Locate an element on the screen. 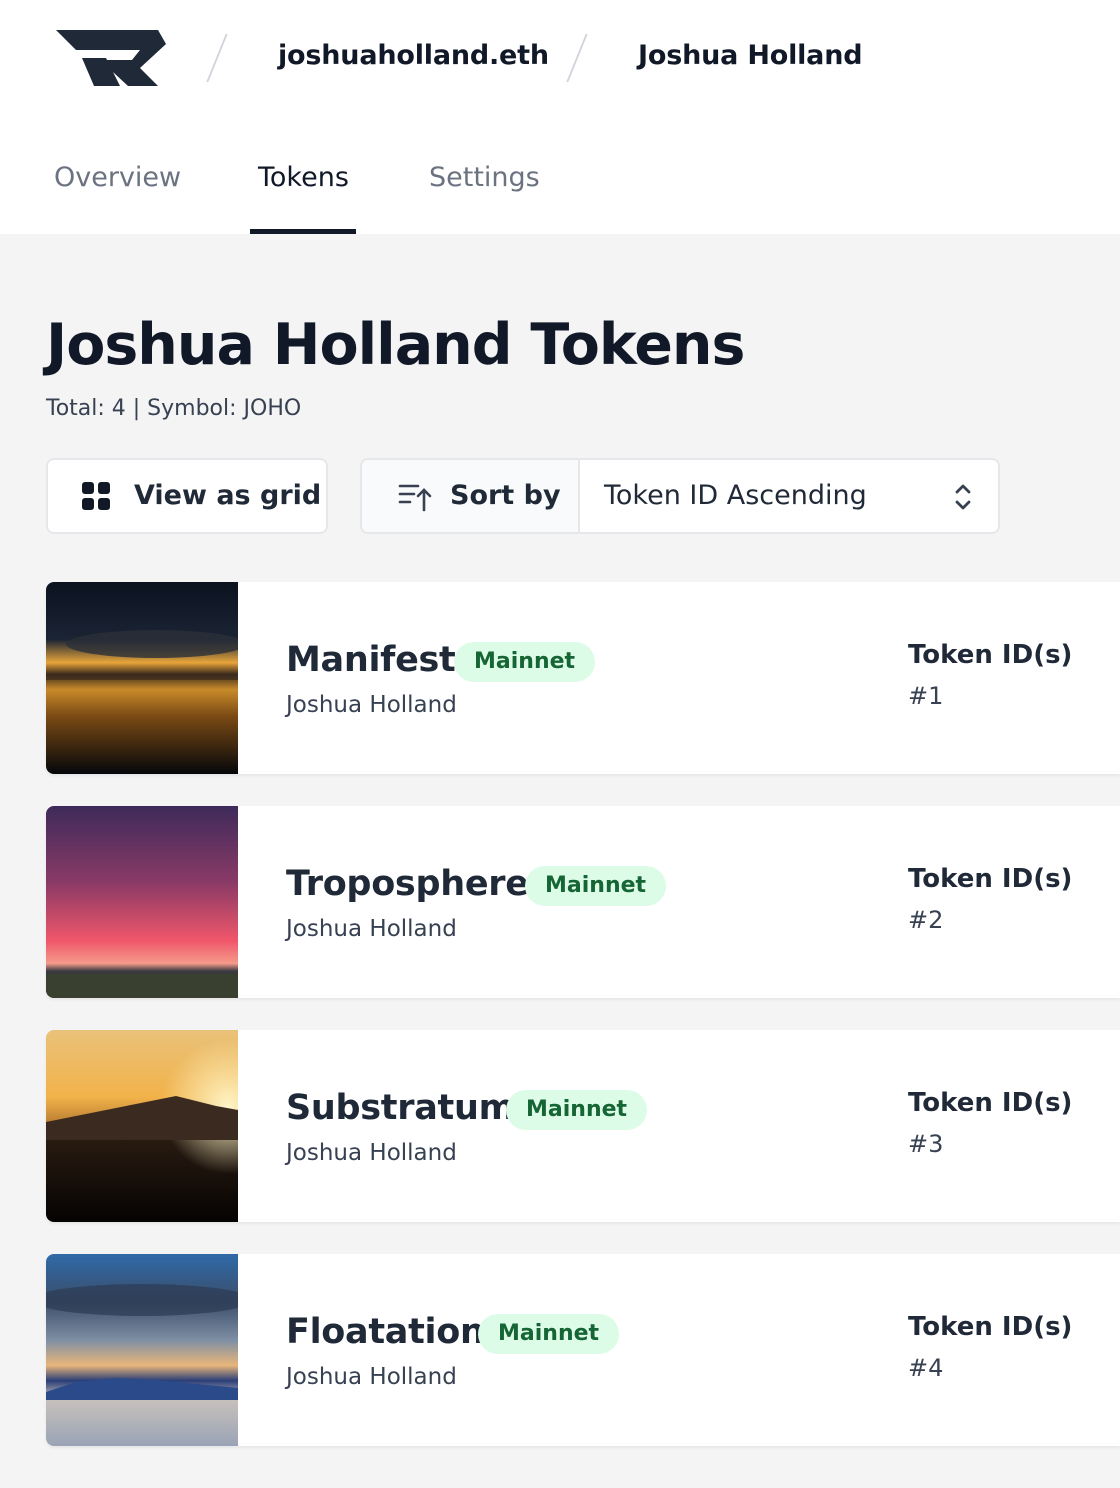 The height and width of the screenshot is (1488, 1120). sort-select: Token ID Ascending is located at coordinates (789, 496).